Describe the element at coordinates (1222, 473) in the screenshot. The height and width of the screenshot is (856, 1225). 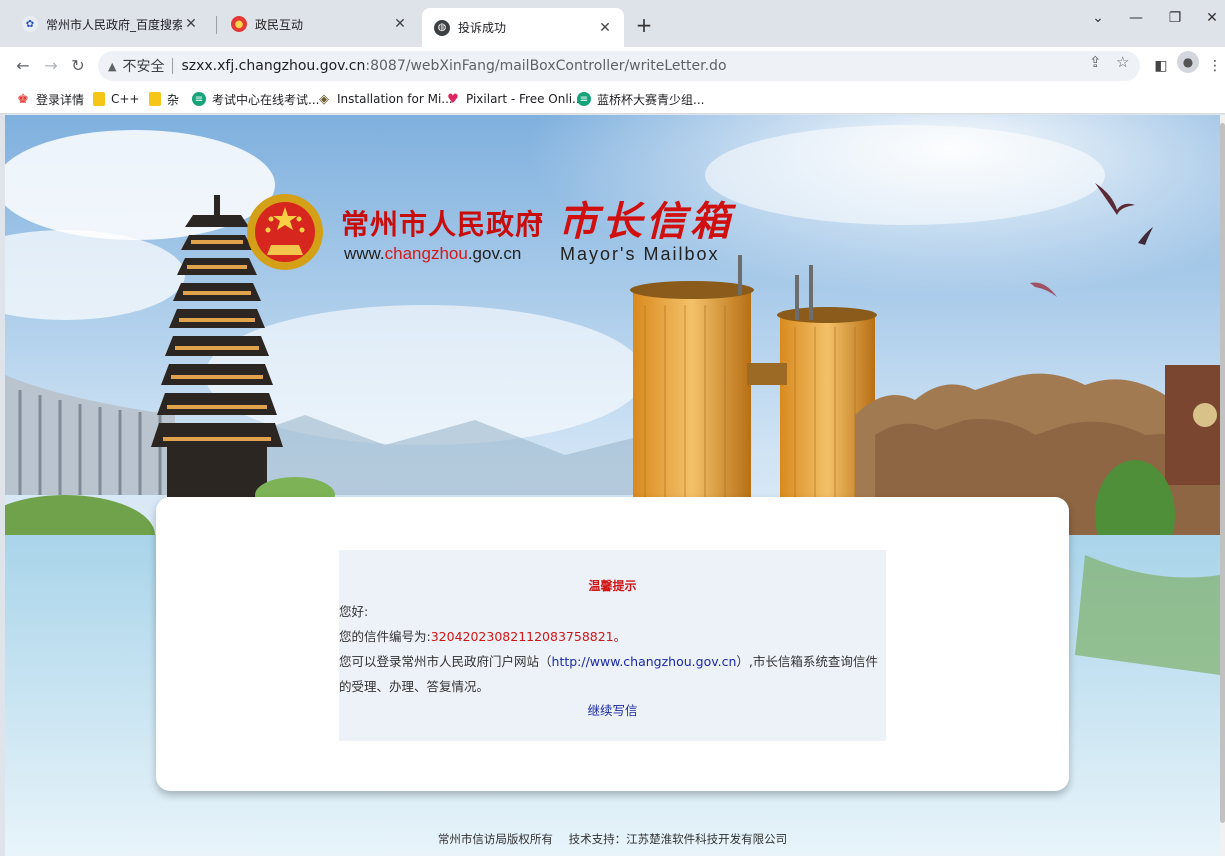
I see `scrollbar-thumb` at that location.